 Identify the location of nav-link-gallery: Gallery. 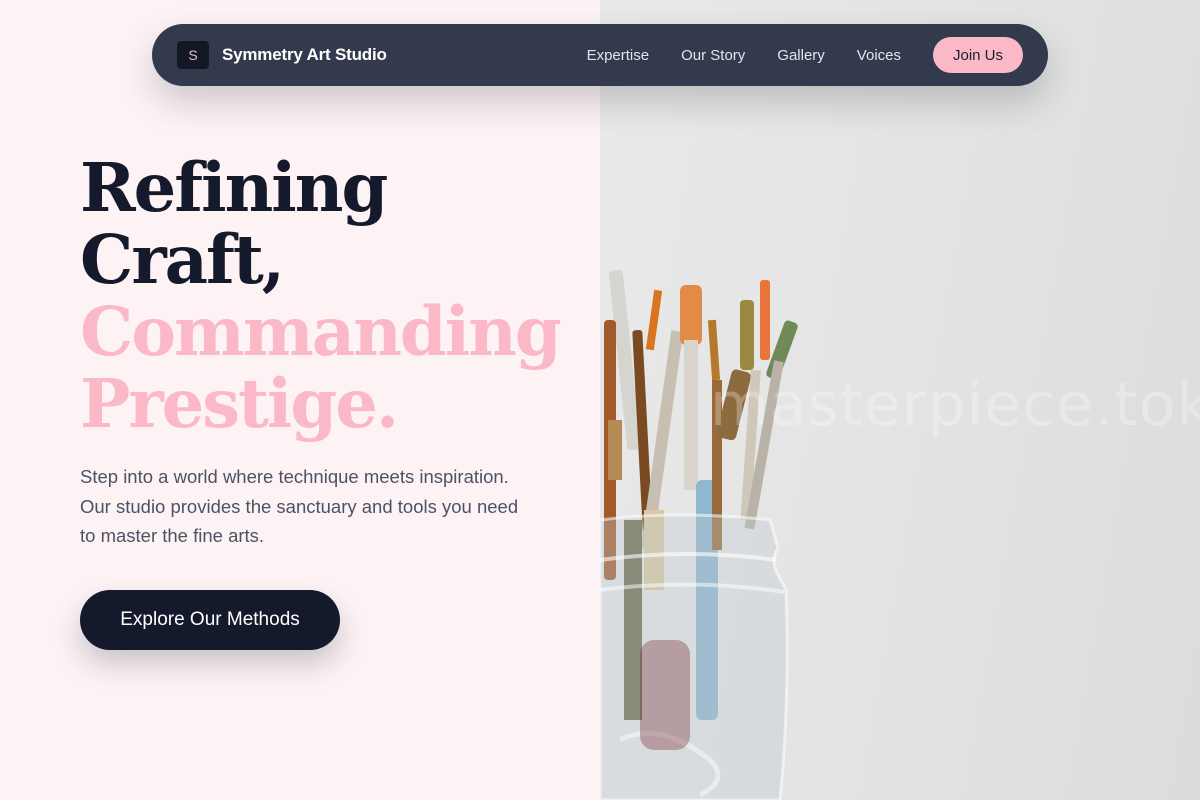
(801, 55).